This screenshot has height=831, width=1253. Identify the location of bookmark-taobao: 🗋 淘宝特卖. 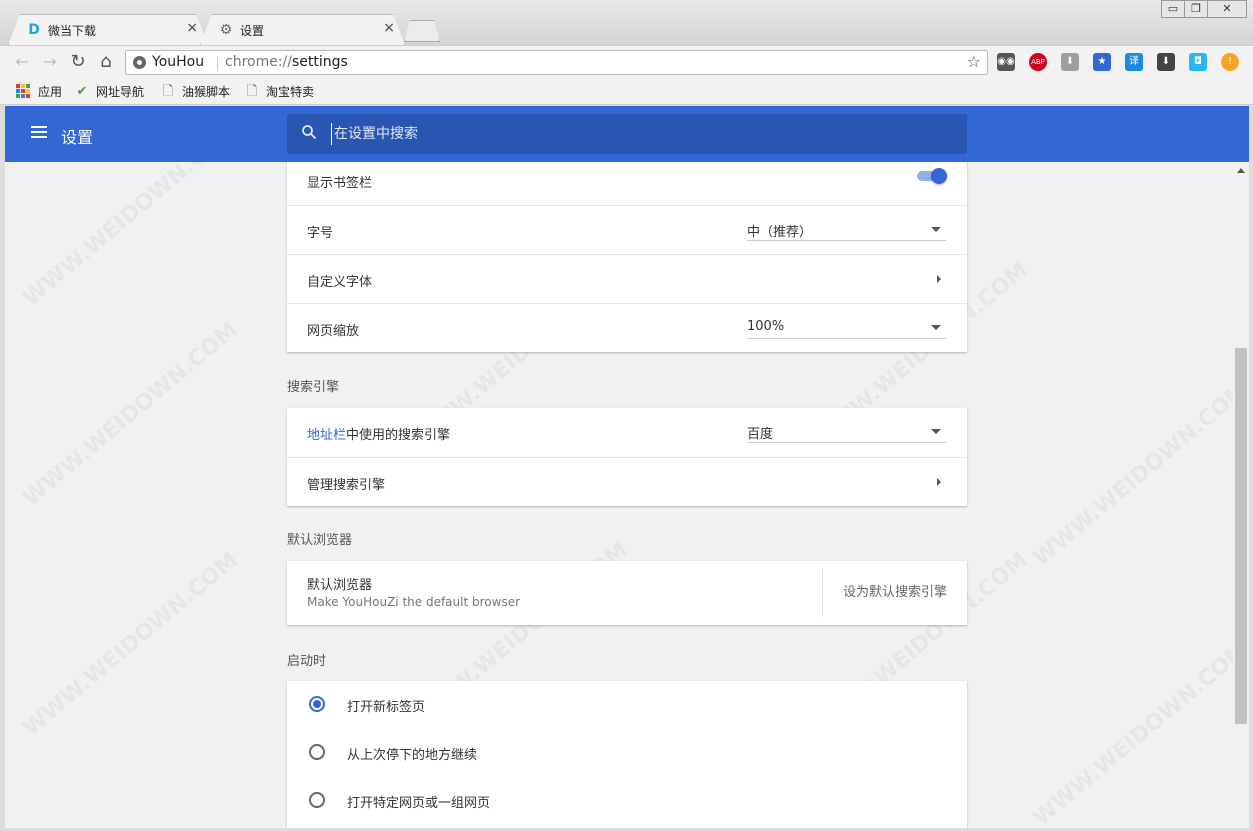
(279, 91).